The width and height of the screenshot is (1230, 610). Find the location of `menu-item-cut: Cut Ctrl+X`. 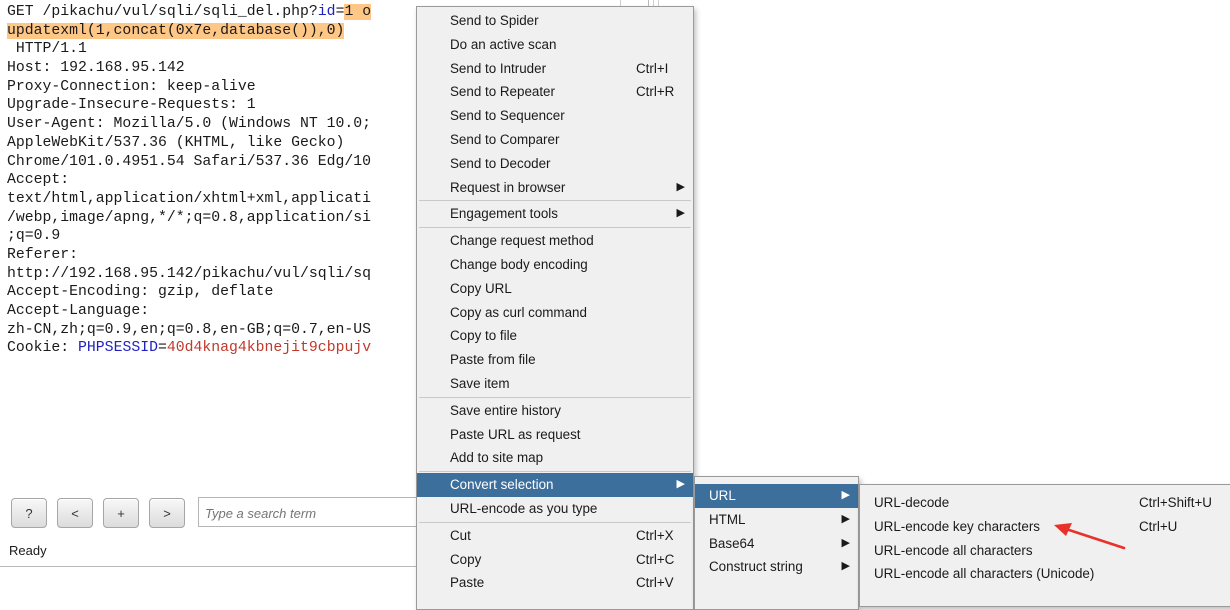

menu-item-cut: Cut Ctrl+X is located at coordinates (555, 536).